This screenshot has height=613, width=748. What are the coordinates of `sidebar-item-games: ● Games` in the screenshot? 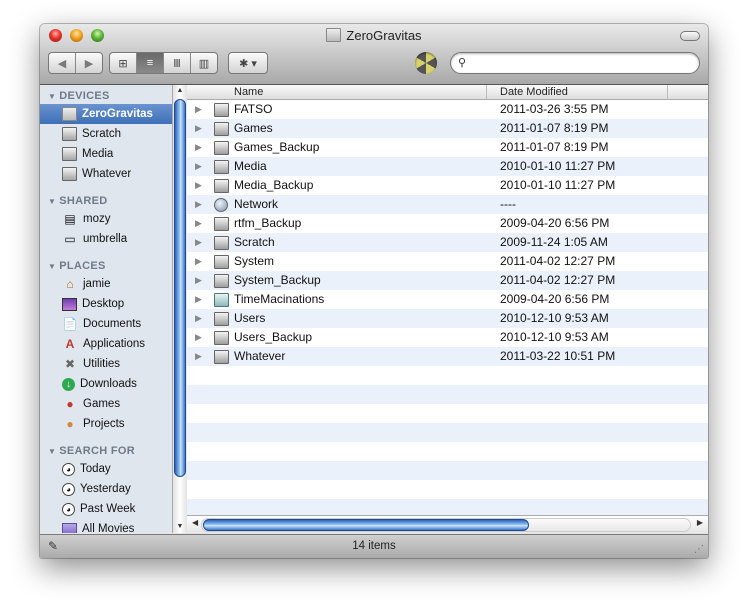 It's located at (106, 404).